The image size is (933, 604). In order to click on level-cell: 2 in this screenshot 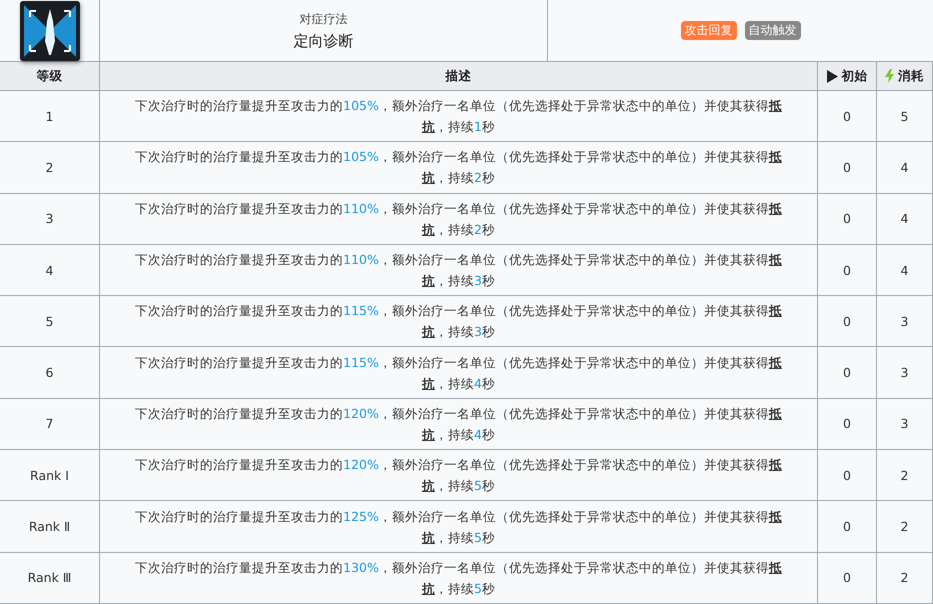, I will do `click(50, 168)`.